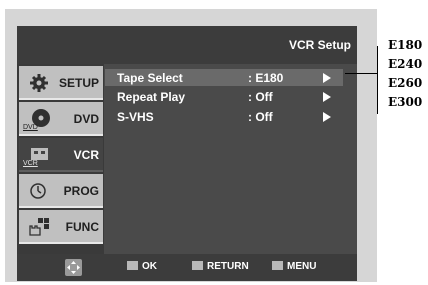 The image size is (428, 285). I want to click on callout-bracket, so click(377, 80).